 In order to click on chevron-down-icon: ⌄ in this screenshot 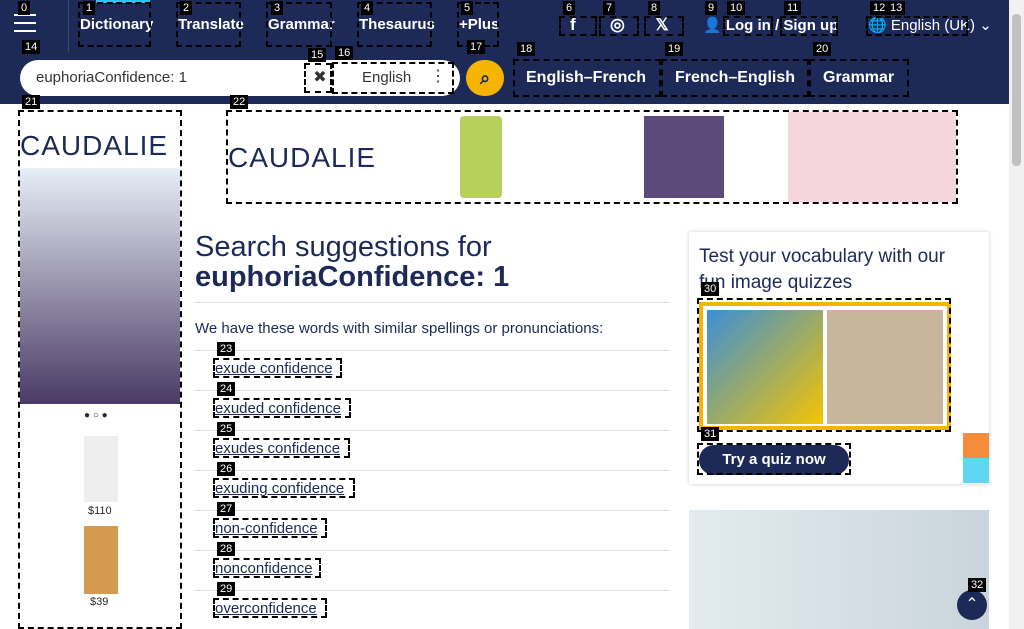, I will do `click(985, 25)`.